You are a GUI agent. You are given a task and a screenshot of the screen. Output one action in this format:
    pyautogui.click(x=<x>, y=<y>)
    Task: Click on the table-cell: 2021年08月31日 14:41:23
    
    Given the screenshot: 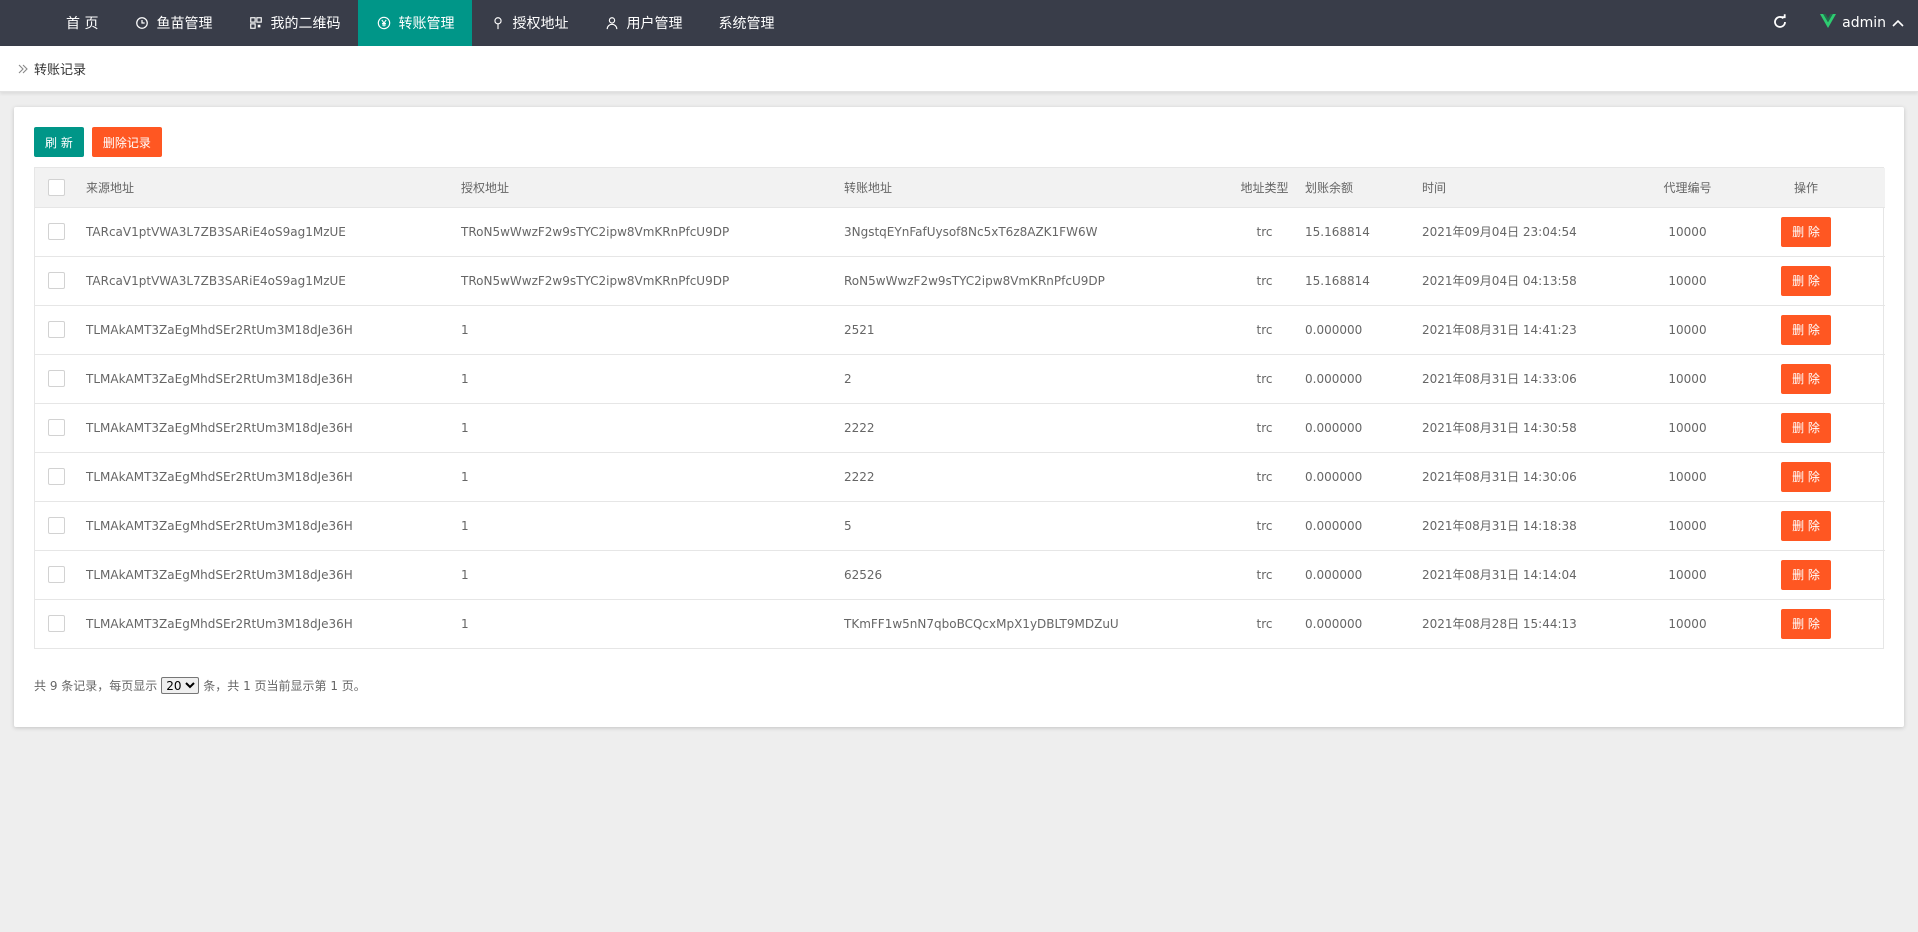 What is the action you would take?
    pyautogui.click(x=1499, y=330)
    